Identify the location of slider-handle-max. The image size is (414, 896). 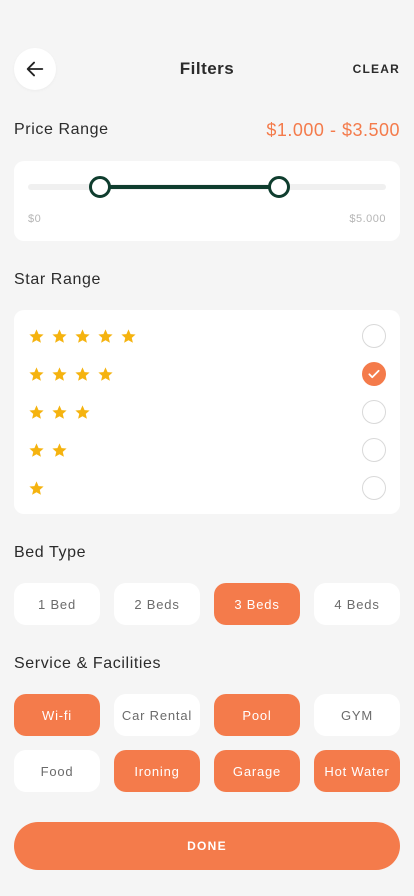
(278, 187).